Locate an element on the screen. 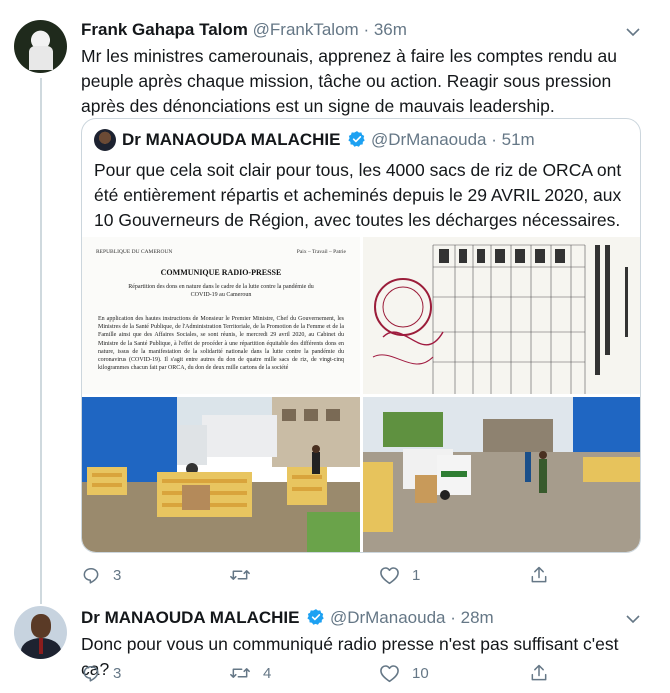  warehouse-photo is located at coordinates (221, 474).